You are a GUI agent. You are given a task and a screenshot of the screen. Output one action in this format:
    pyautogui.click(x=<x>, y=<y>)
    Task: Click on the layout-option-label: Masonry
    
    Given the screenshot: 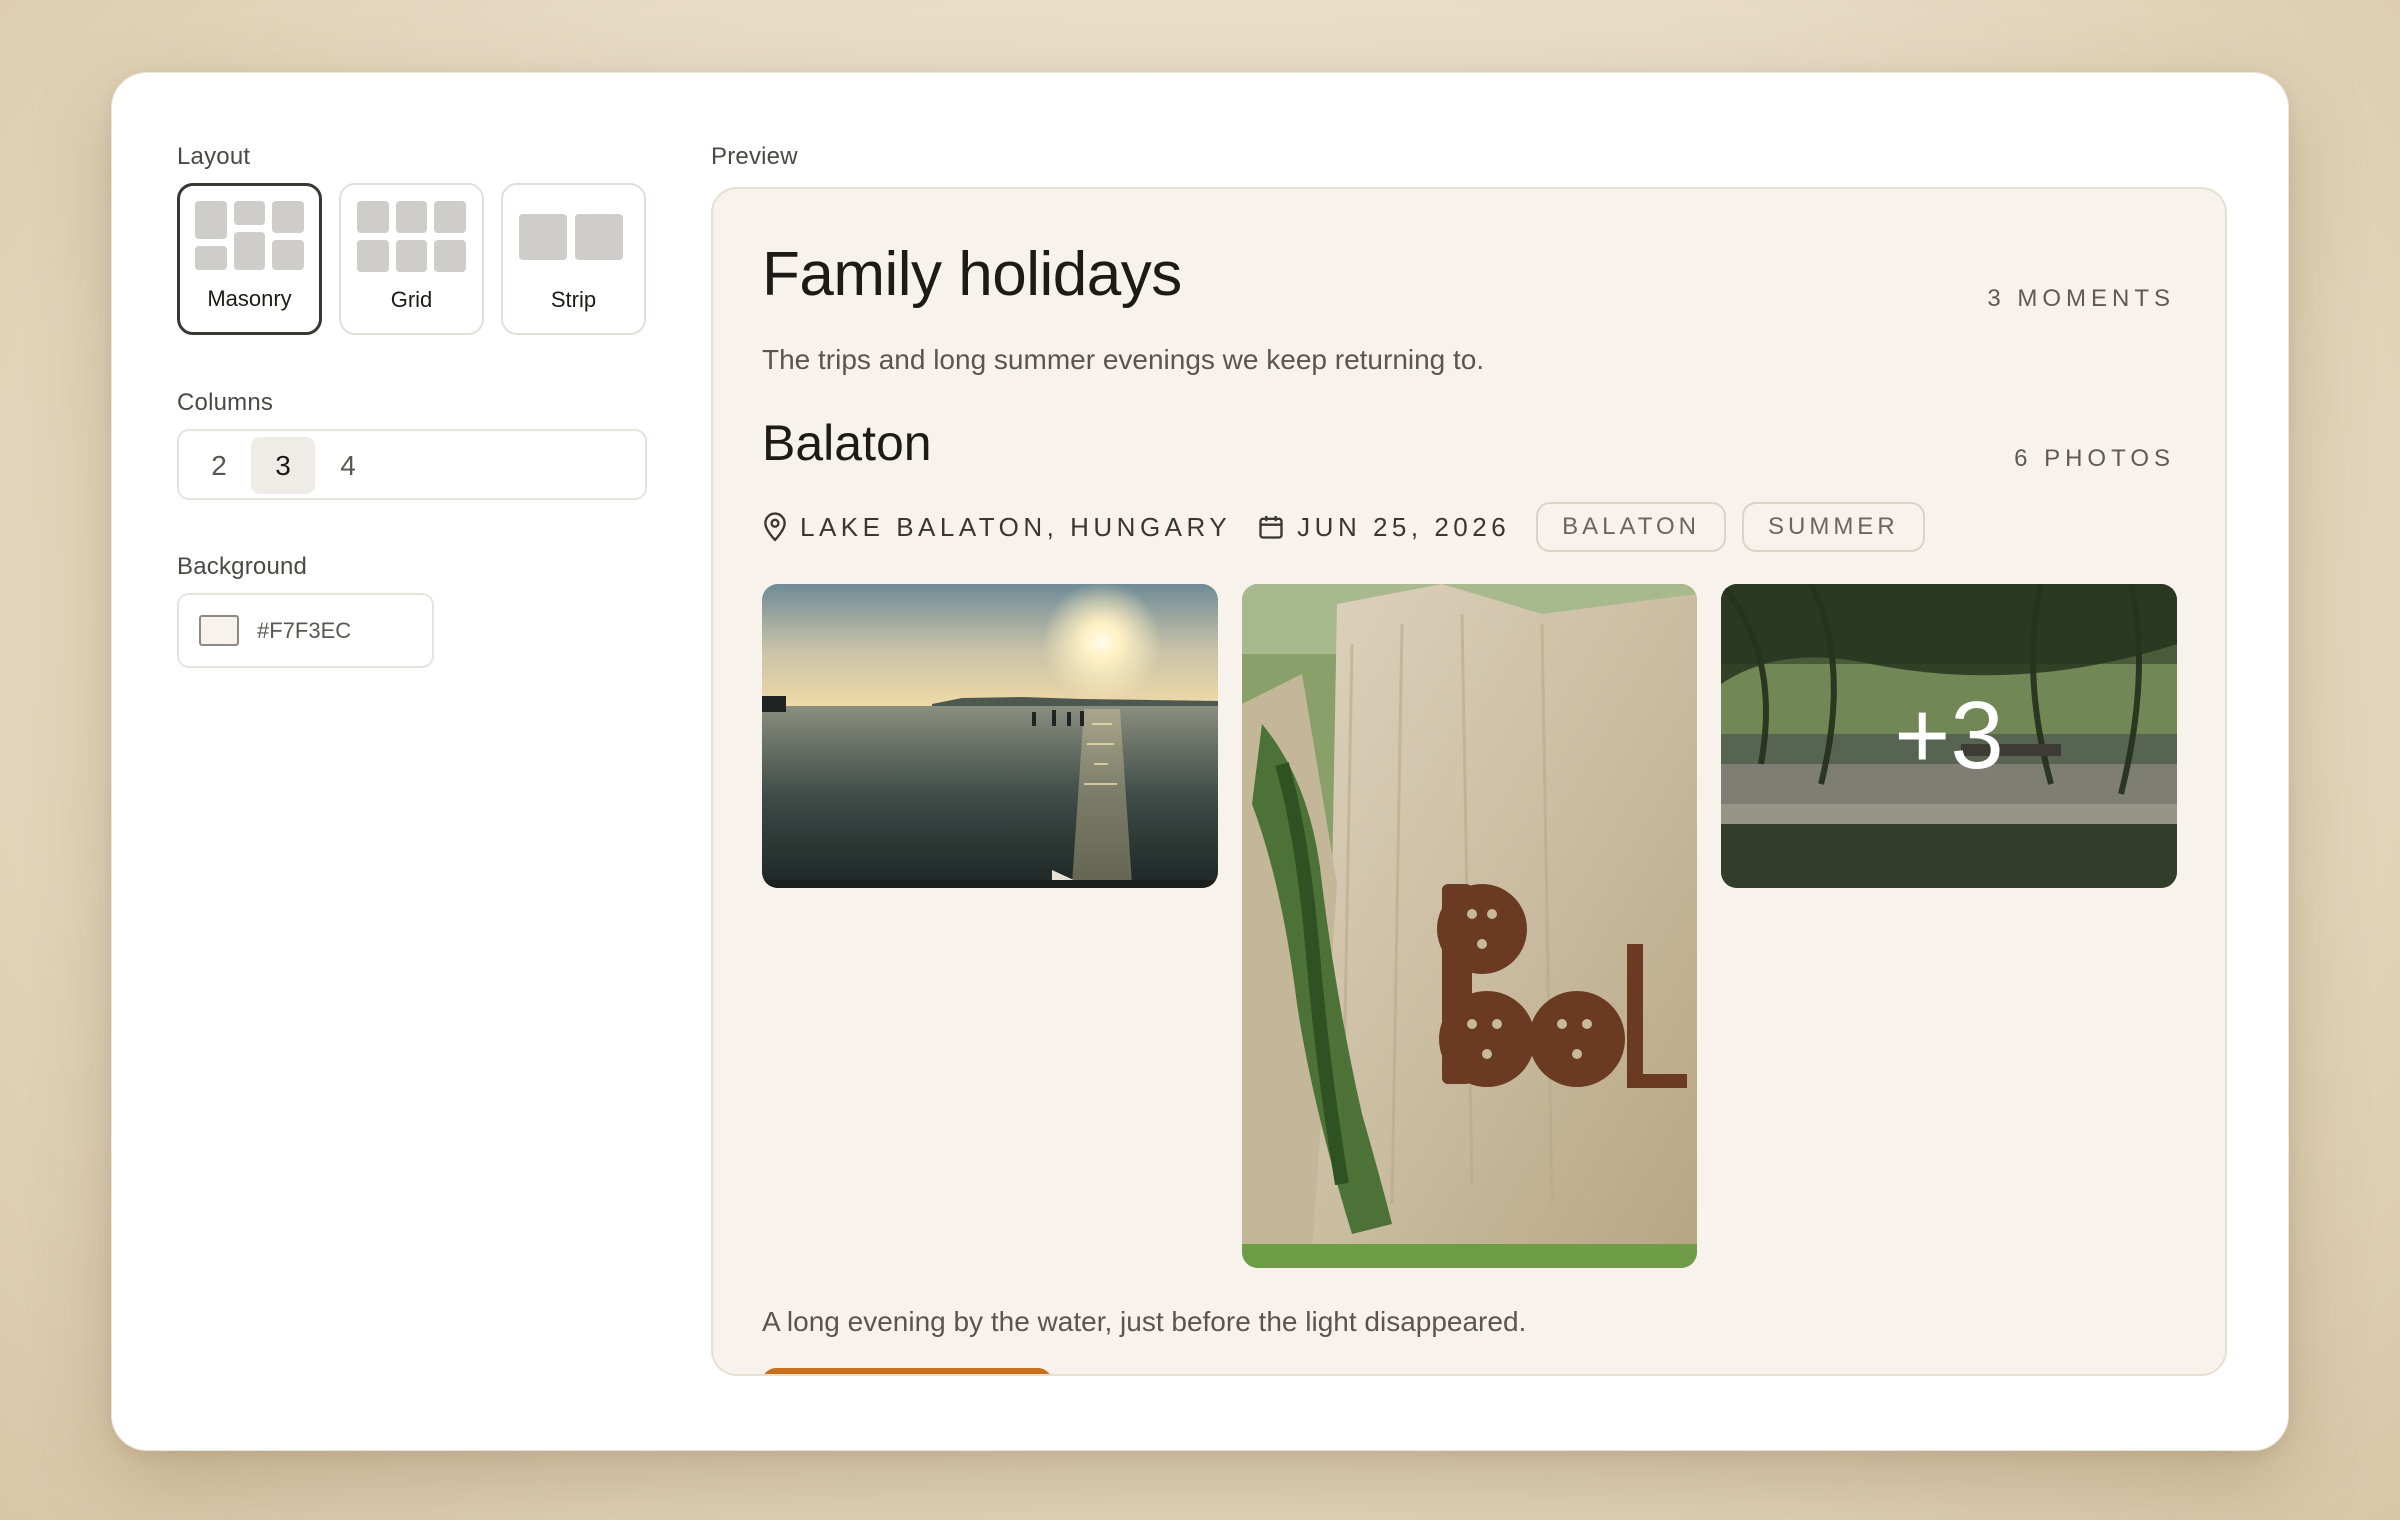 What is the action you would take?
    pyautogui.click(x=249, y=298)
    